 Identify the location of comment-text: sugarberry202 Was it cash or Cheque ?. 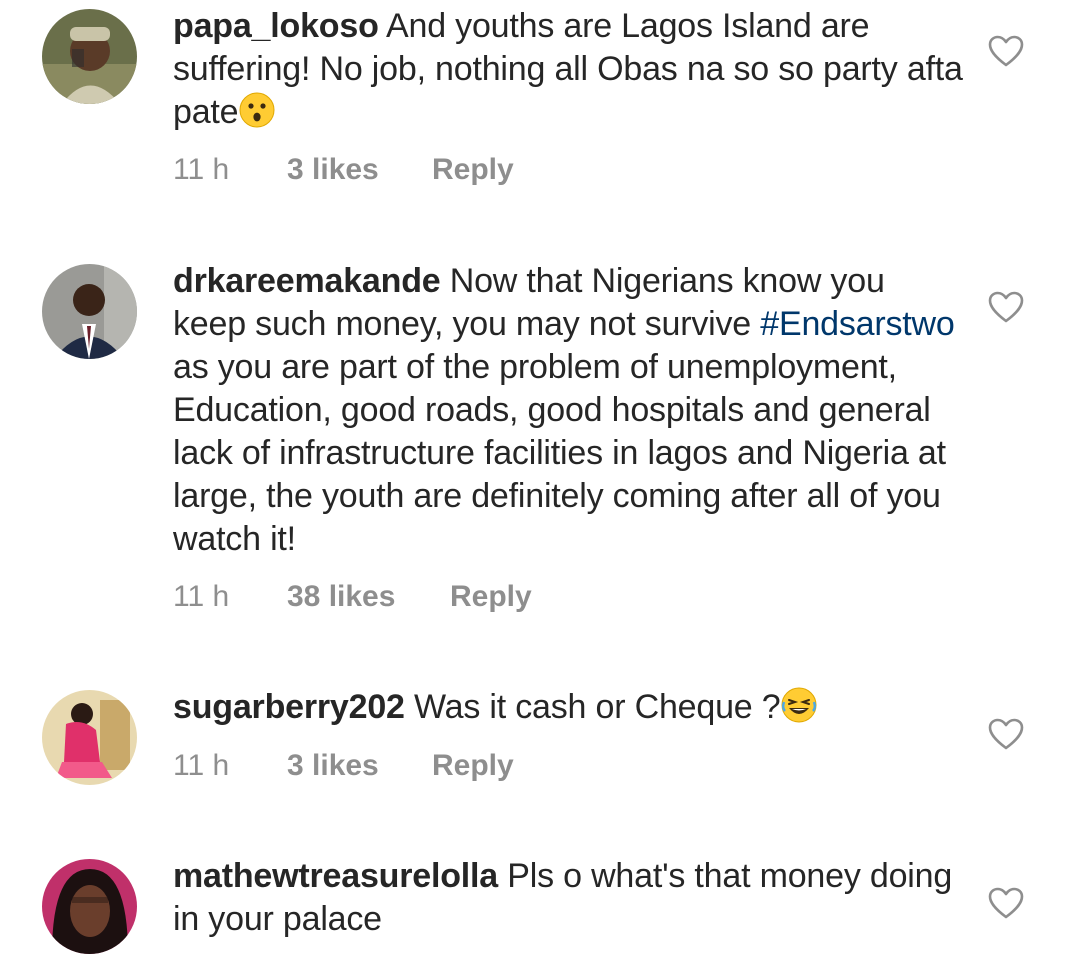
(568, 707).